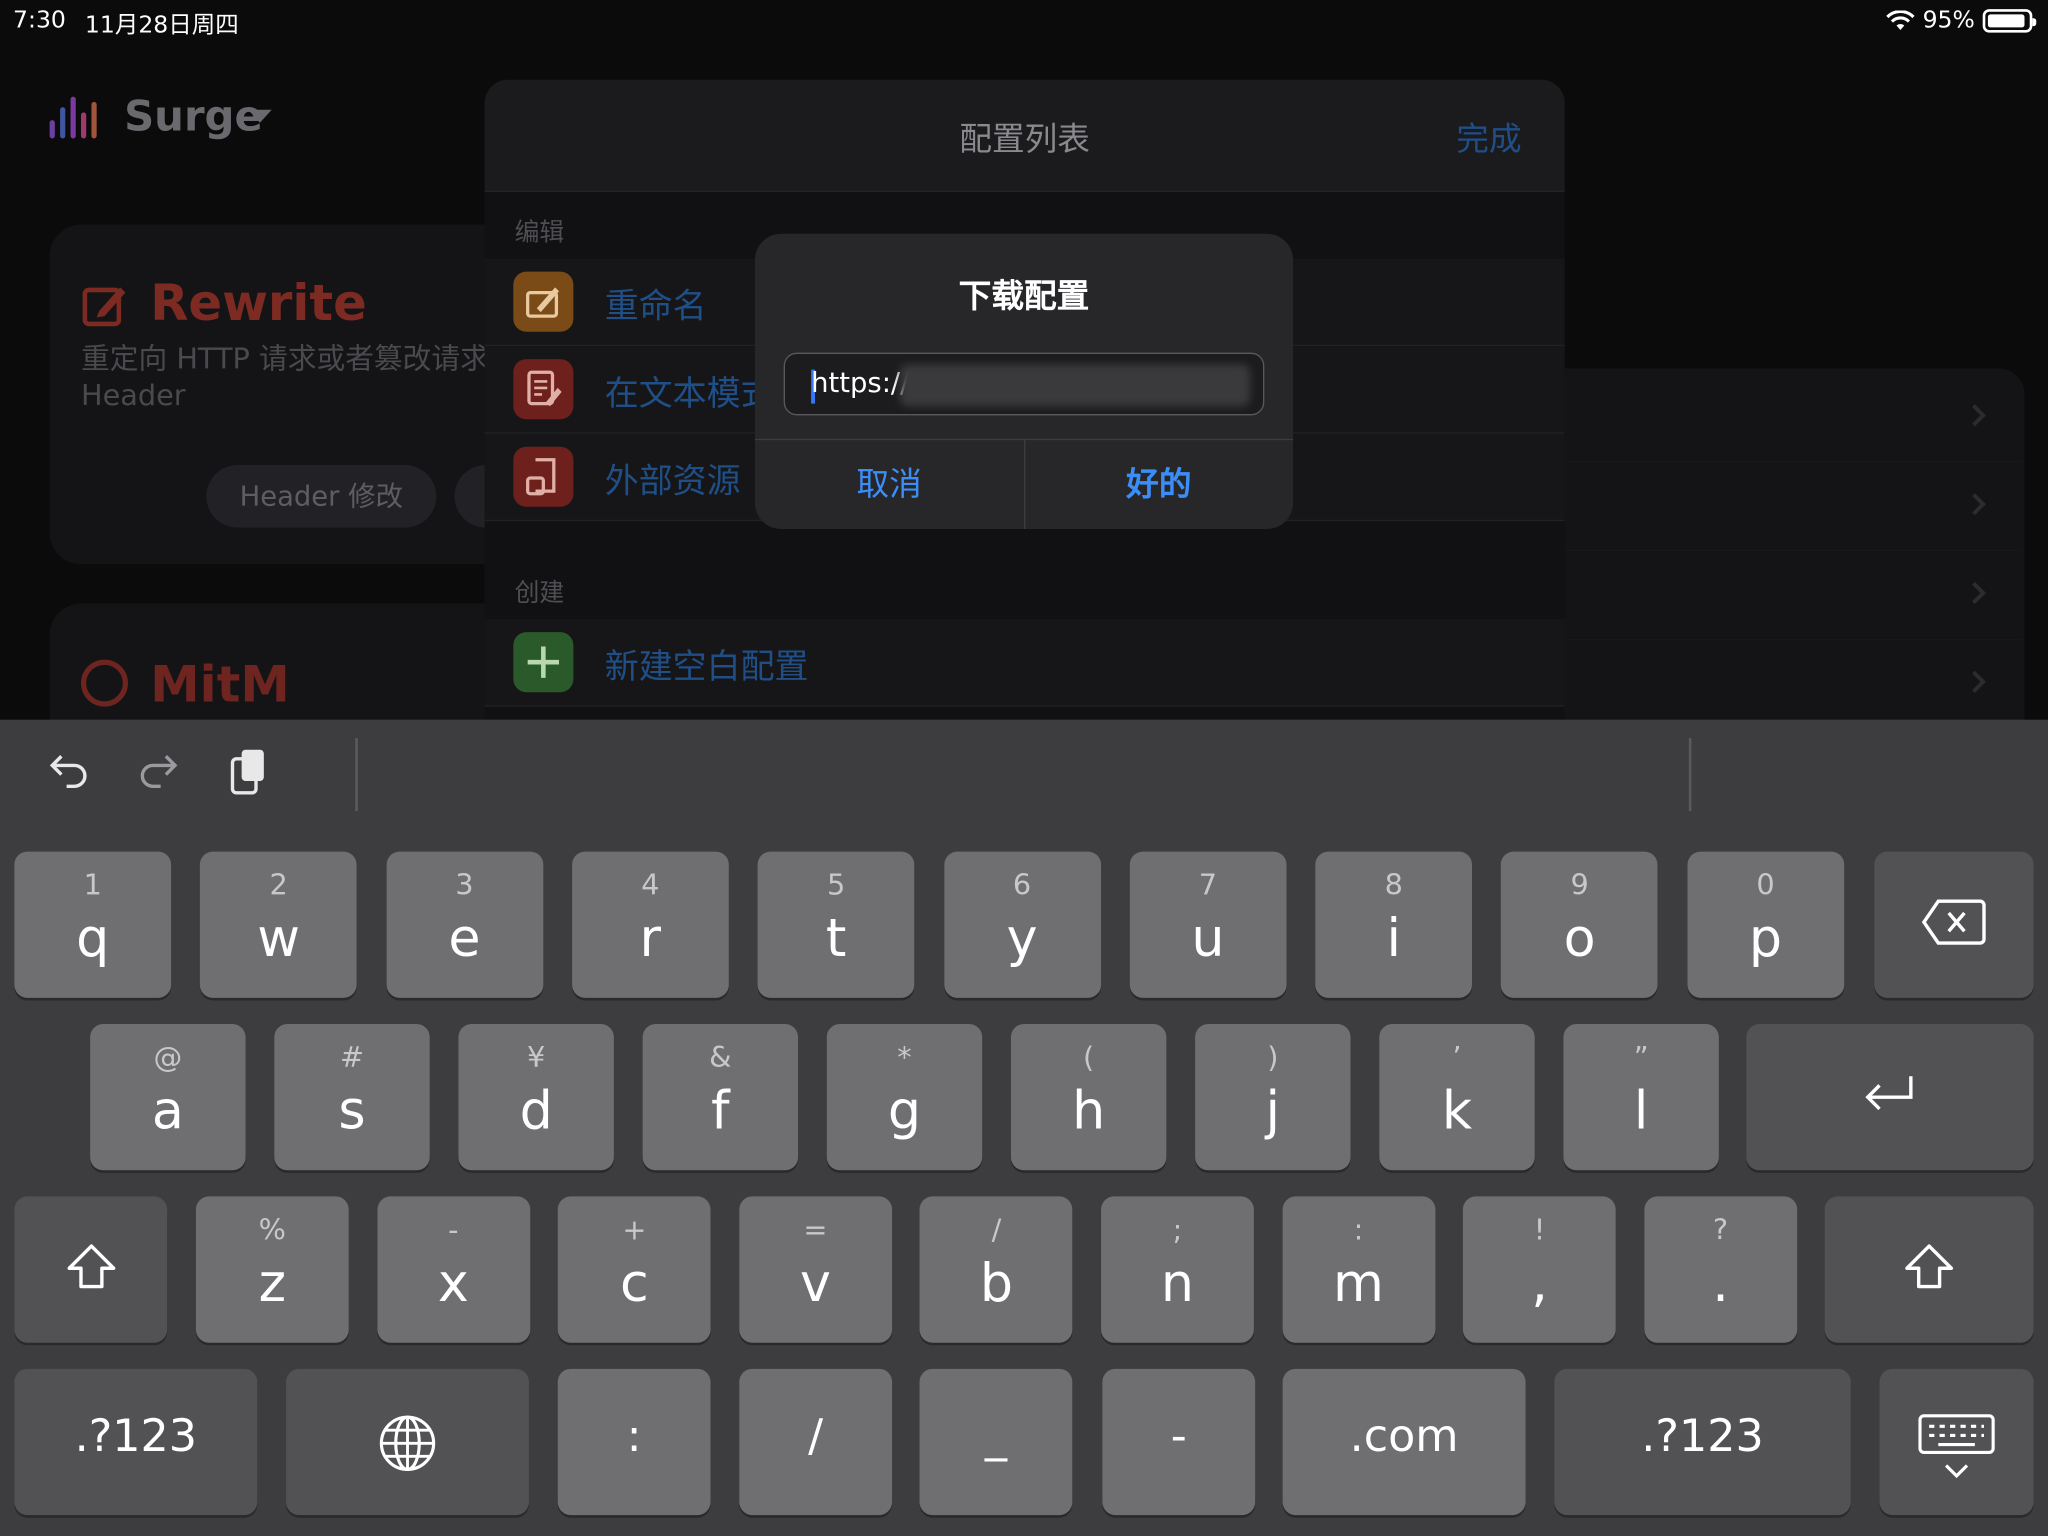 The width and height of the screenshot is (2048, 1536). Describe the element at coordinates (836, 886) in the screenshot. I see `key-alt-label: 5` at that location.